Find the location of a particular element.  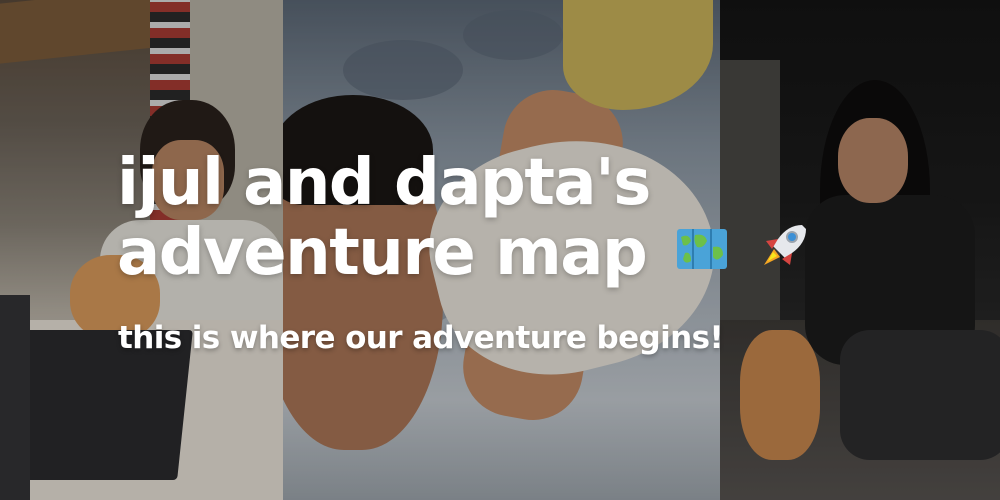

title-line-2-wrapper: adventure map is located at coordinates (552, 254).